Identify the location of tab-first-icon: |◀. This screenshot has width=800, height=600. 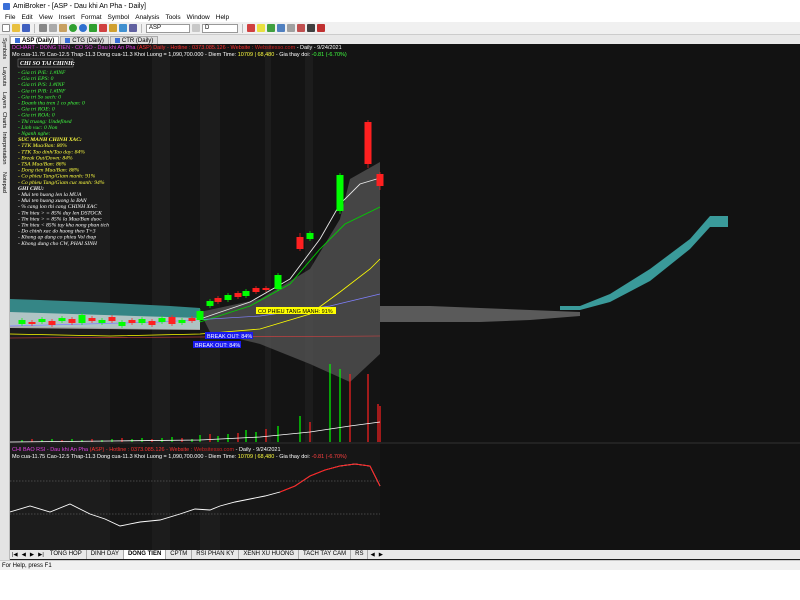
(15, 555).